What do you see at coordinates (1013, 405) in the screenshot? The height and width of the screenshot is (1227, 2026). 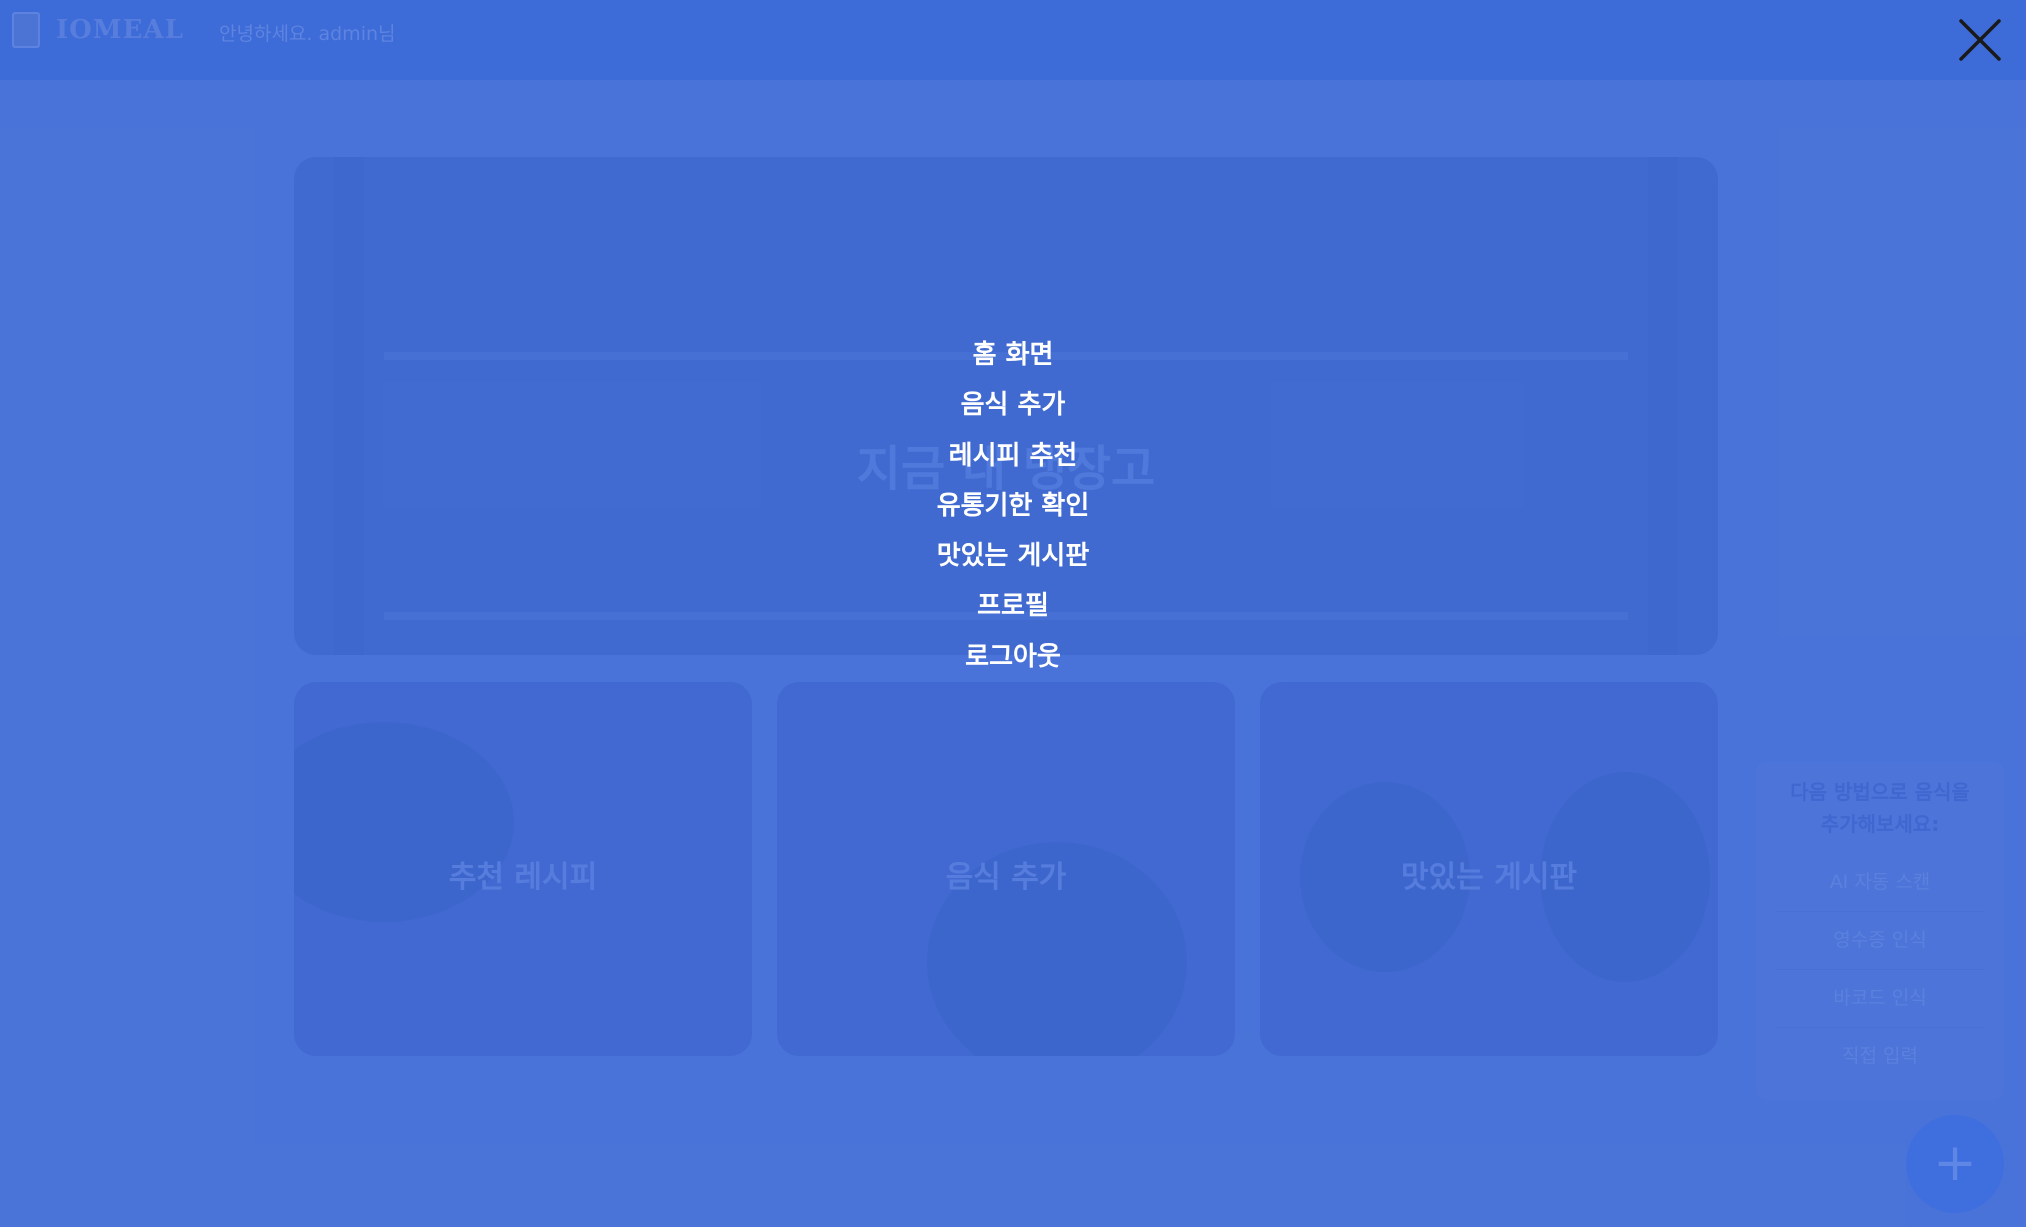 I see `menu-item-add-food: 음식 추가` at bounding box center [1013, 405].